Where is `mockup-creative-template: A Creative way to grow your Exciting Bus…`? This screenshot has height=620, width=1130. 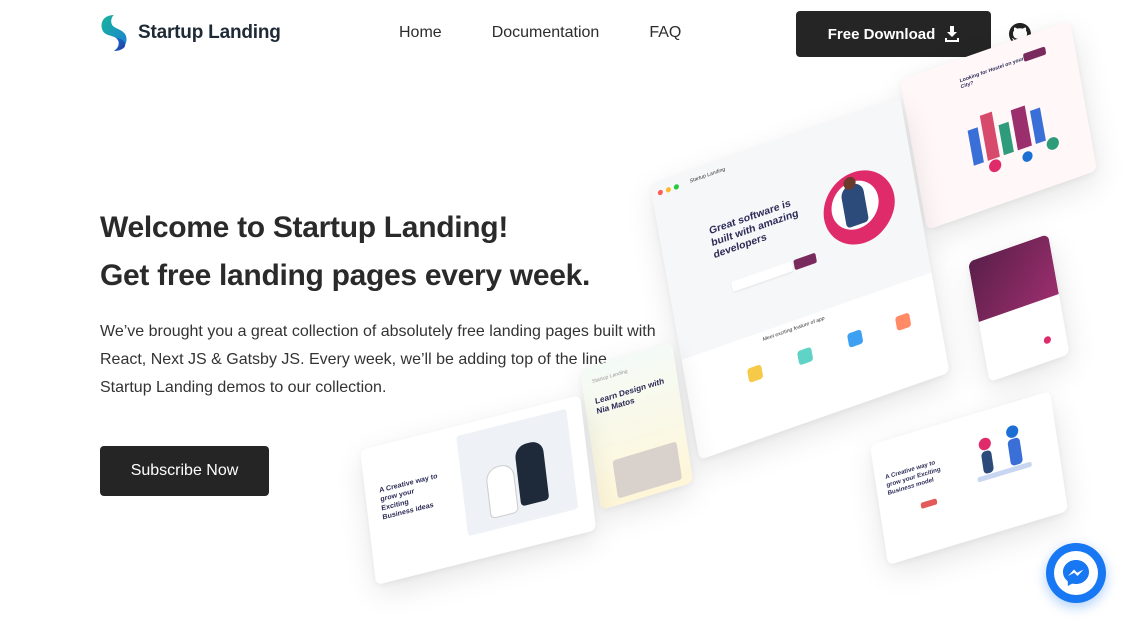 mockup-creative-template: A Creative way to grow your Exciting Bus… is located at coordinates (969, 478).